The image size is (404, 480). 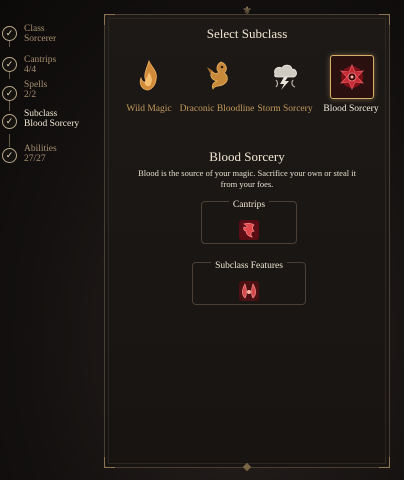 What do you see at coordinates (50, 164) in the screenshot?
I see `step-abilities: ✓ Abilities 27/27` at bounding box center [50, 164].